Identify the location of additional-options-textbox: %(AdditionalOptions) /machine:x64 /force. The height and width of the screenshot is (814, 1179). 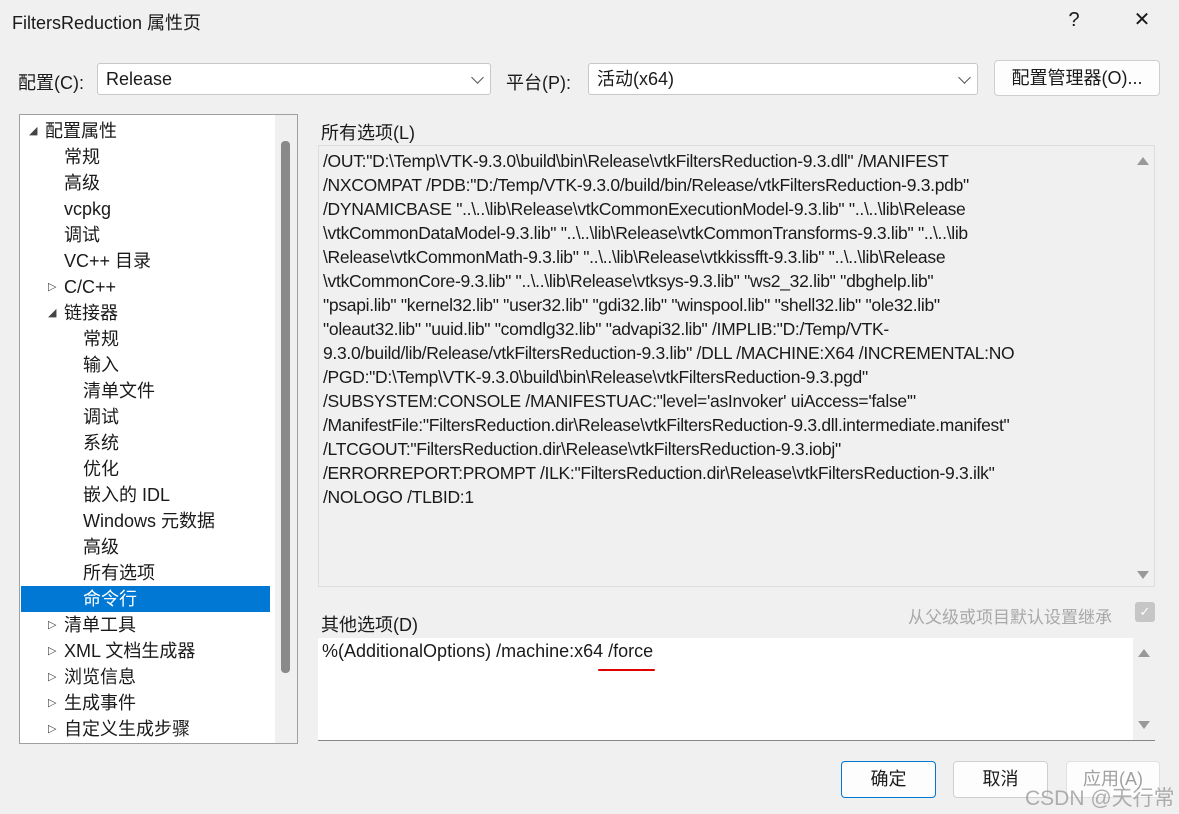
(736, 689).